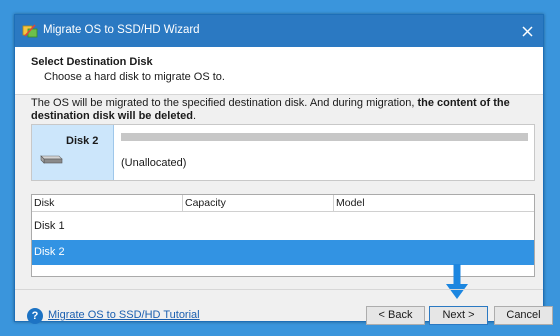 This screenshot has width=560, height=336. I want to click on question-circle-icon: ?, so click(35, 316).